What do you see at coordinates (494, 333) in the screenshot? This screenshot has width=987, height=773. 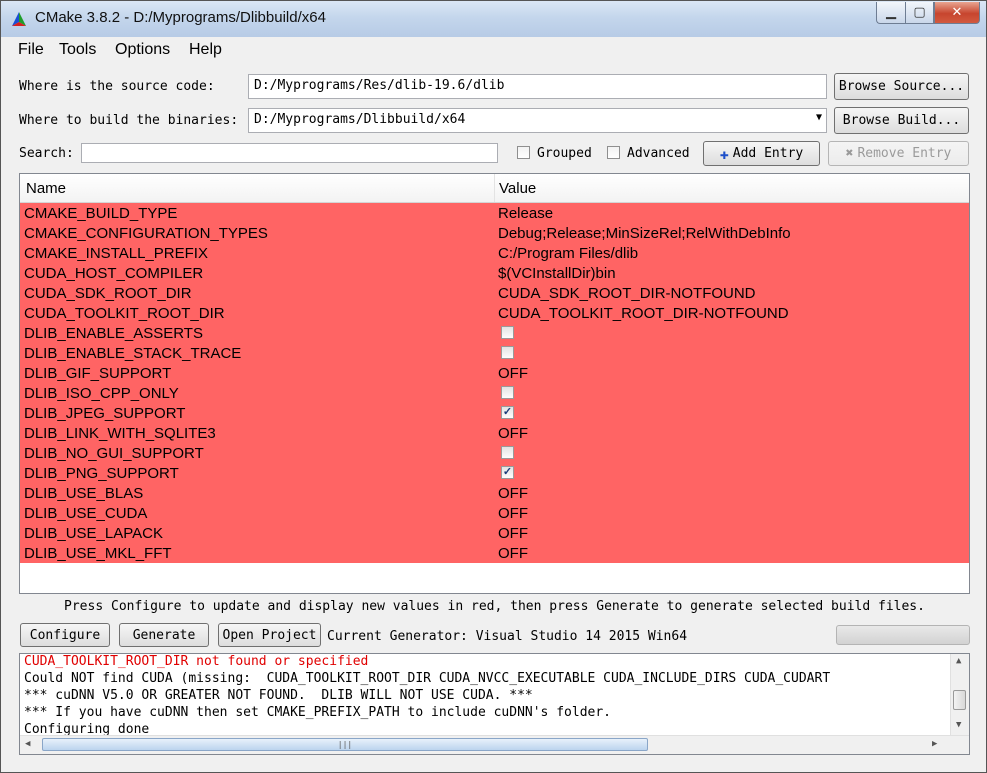 I see `table-row: DLIB_ENABLE_ASSERTS` at bounding box center [494, 333].